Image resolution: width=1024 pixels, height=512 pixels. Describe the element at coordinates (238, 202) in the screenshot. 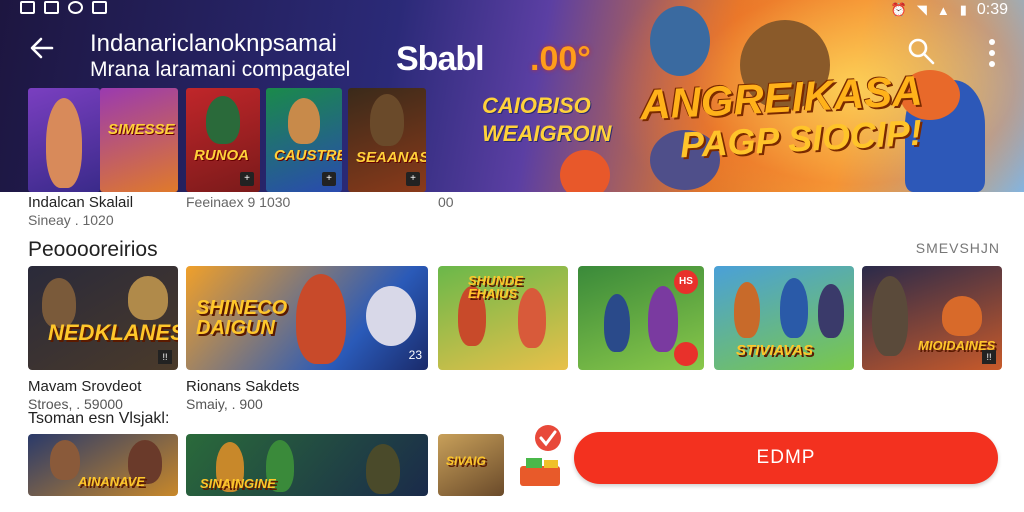

I see `top-caption-2-title: Feeinaex 9 1030` at that location.